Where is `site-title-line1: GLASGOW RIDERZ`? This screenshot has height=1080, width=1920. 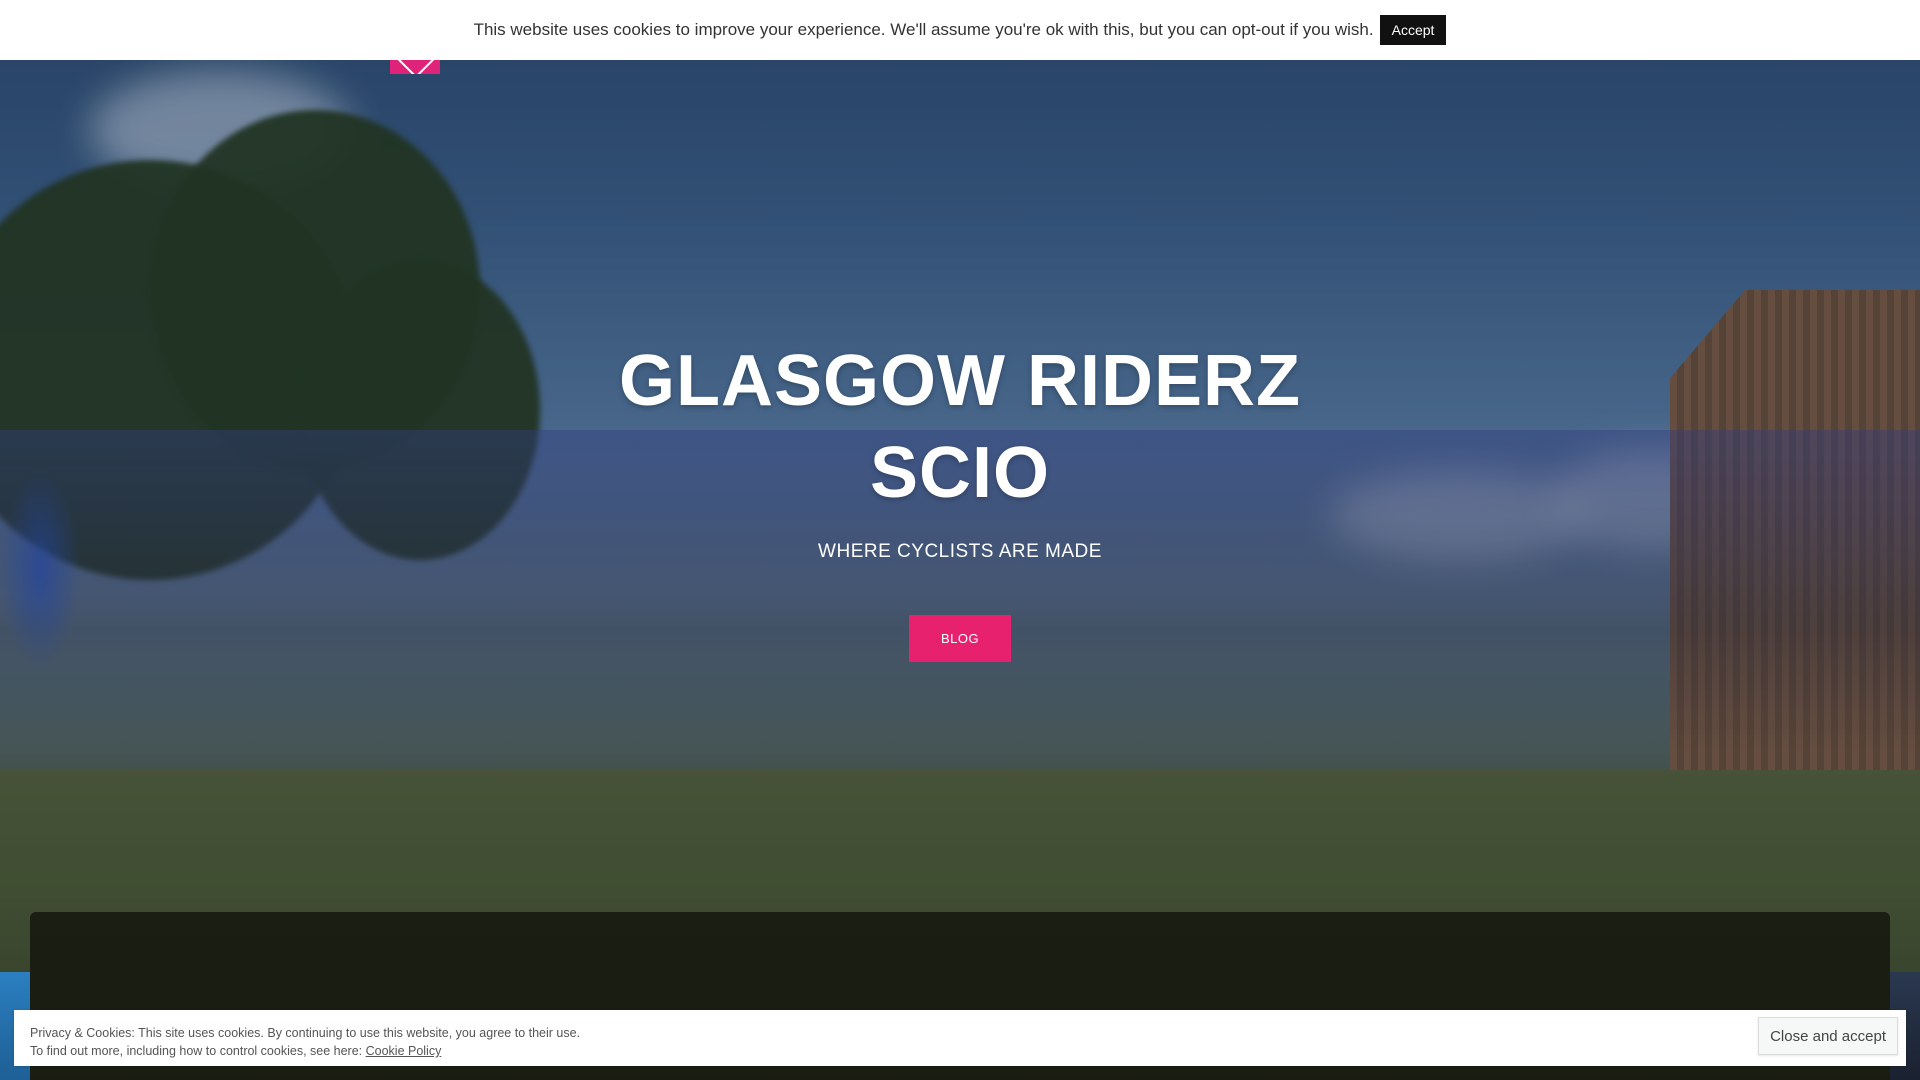
site-title-line1: GLASGOW RIDERZ is located at coordinates (960, 381).